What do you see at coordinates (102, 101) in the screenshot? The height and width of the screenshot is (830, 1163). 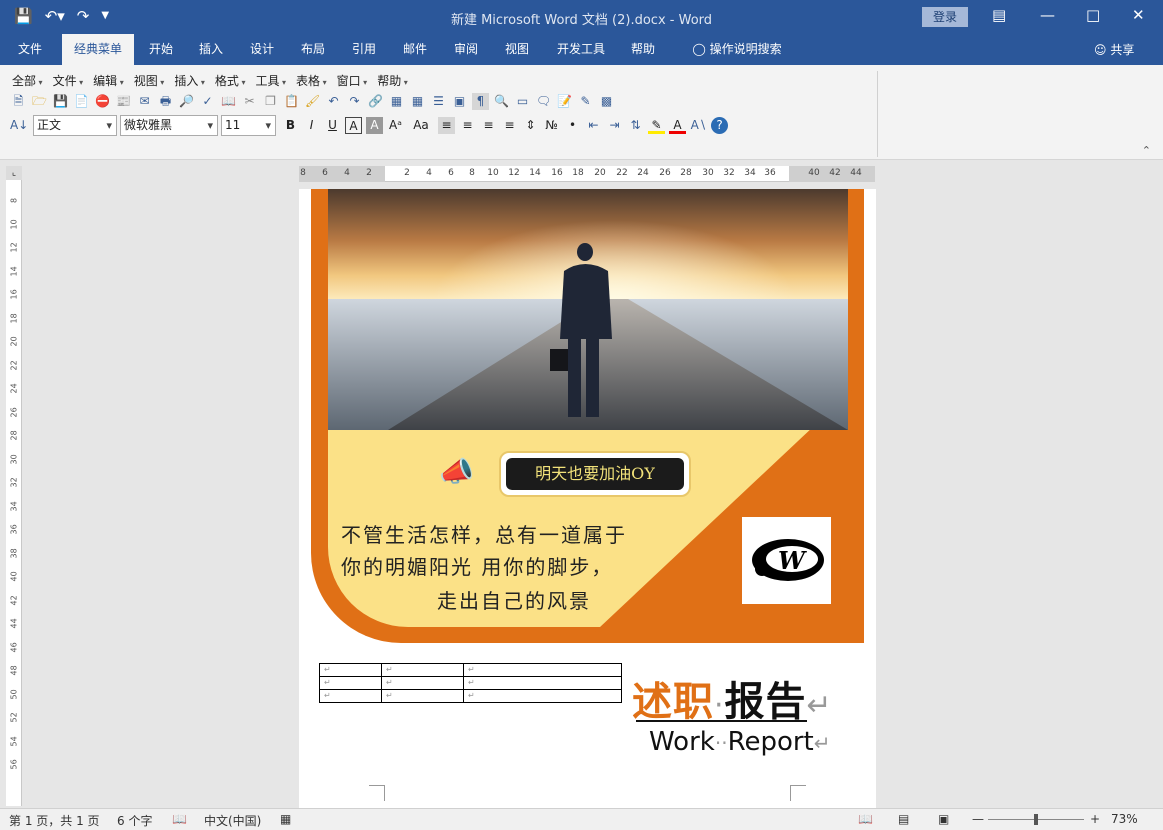 I see `permission-icon: ⛔` at bounding box center [102, 101].